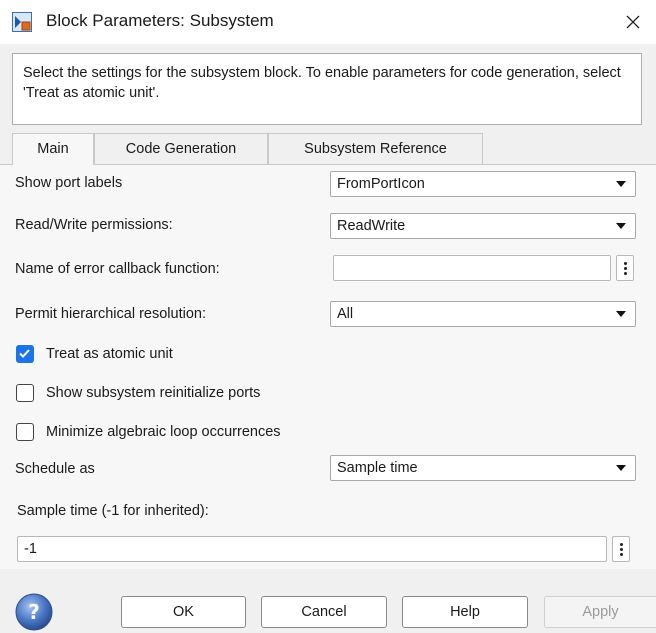  I want to click on help-icon: ?, so click(34, 612).